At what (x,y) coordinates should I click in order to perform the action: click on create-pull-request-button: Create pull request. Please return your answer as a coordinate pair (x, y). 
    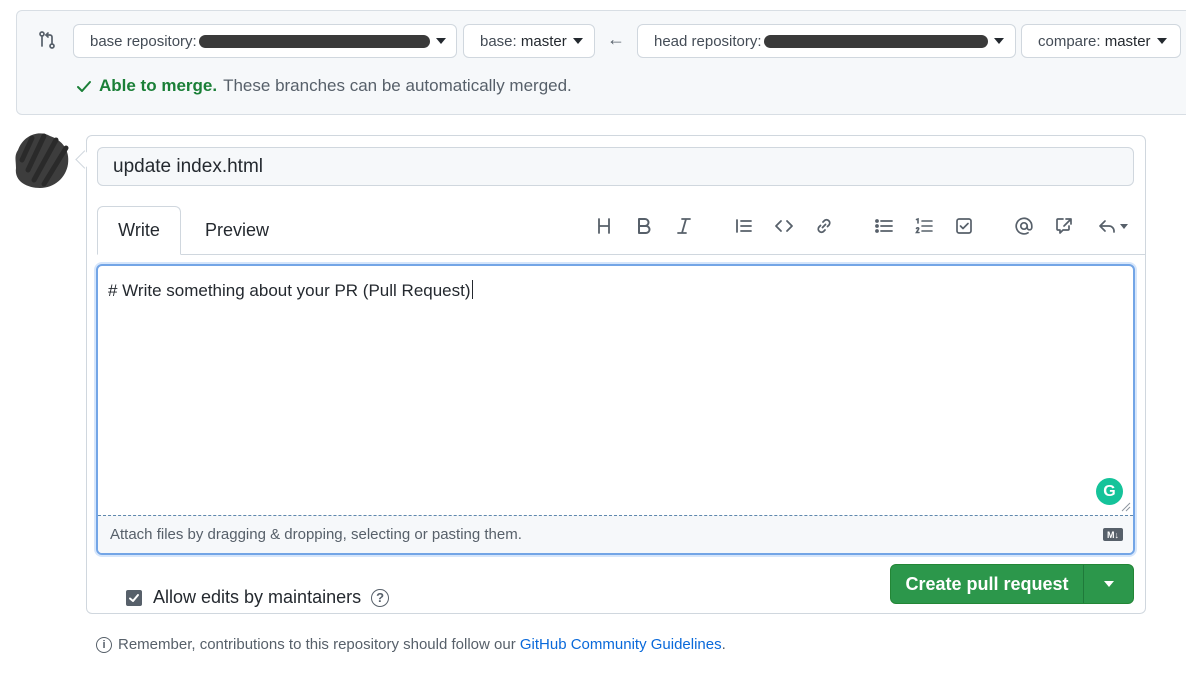
    Looking at the image, I should click on (987, 584).